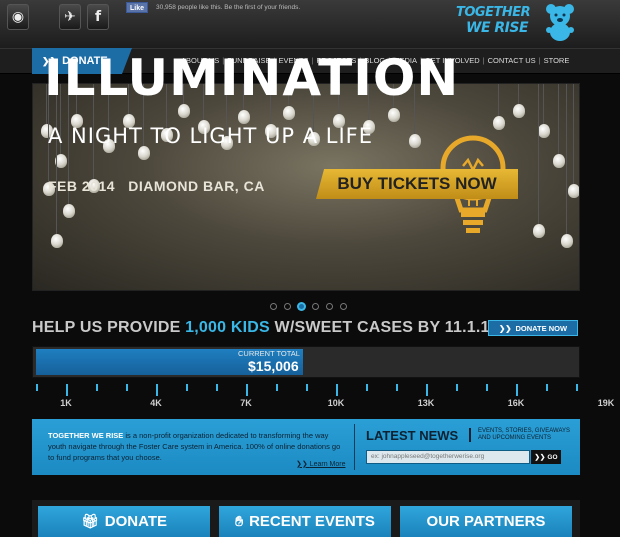 This screenshot has width=620, height=537. What do you see at coordinates (512, 60) in the screenshot?
I see `nav-item-contact-us: CONTACT US` at bounding box center [512, 60].